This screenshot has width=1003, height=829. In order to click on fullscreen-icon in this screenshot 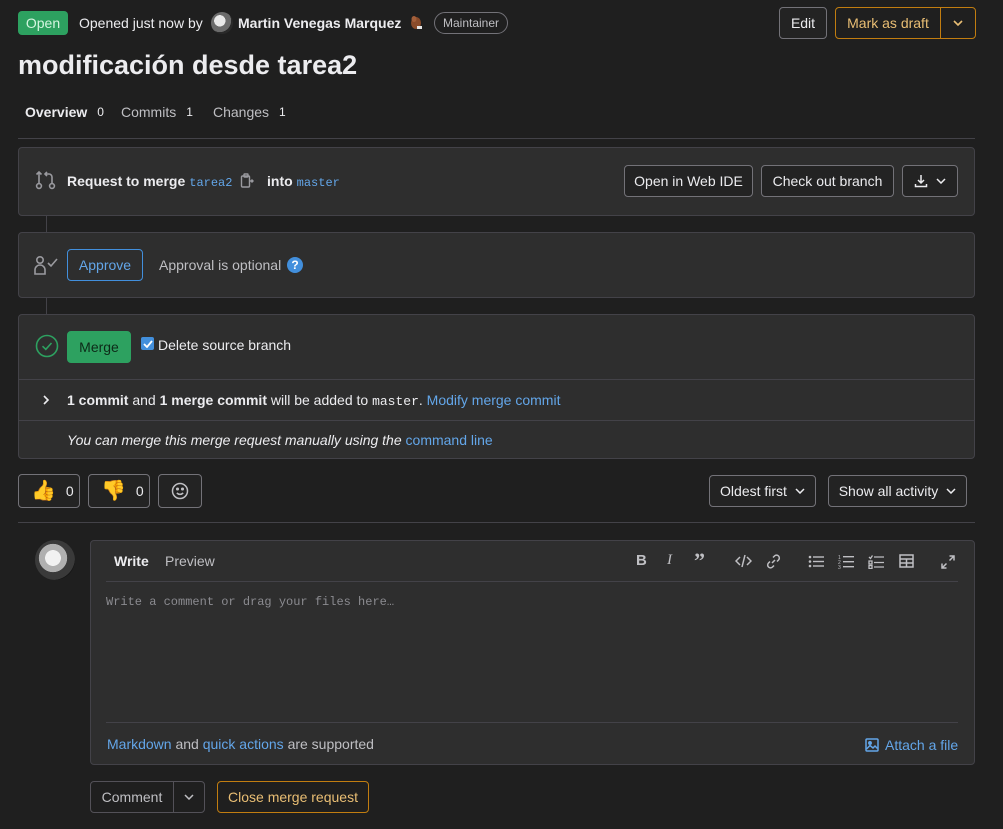, I will do `click(948, 562)`.